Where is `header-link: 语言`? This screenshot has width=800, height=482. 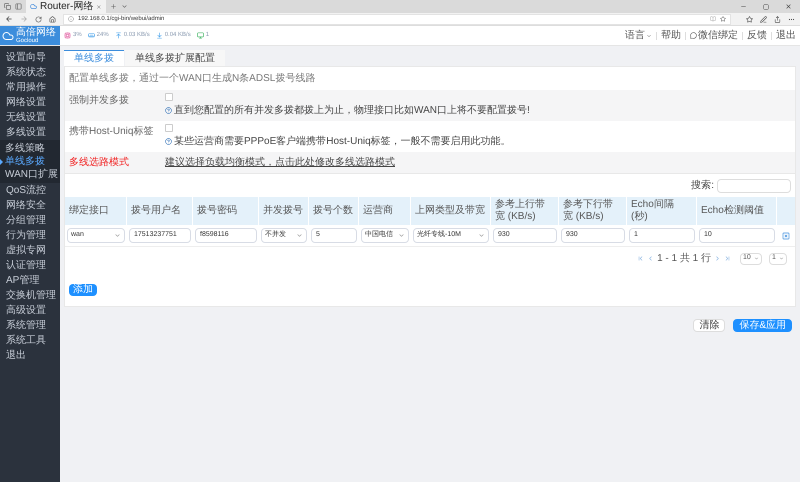 header-link: 语言 is located at coordinates (638, 35).